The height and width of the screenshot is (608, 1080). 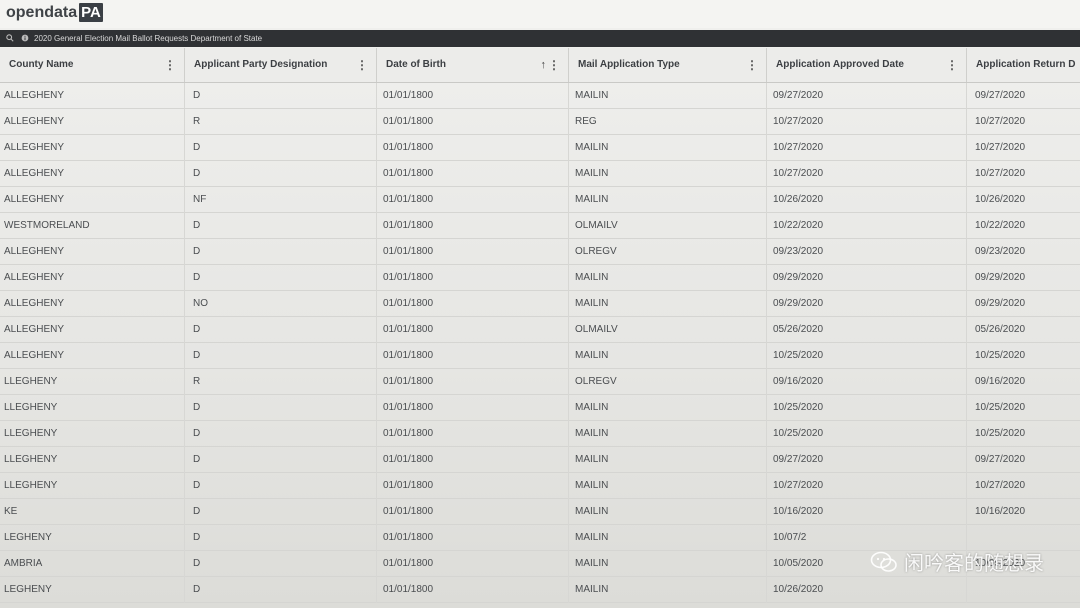 I want to click on column-header-label: Date of Birth, so click(x=416, y=64).